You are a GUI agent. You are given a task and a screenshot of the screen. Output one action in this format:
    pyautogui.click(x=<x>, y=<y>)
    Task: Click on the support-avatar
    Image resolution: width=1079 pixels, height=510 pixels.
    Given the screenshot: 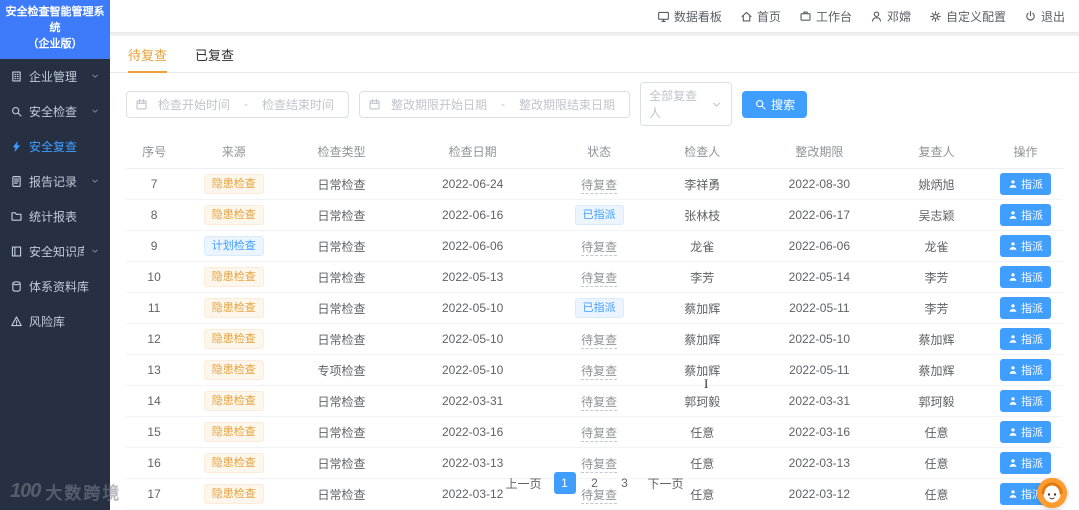 What is the action you would take?
    pyautogui.click(x=1052, y=493)
    